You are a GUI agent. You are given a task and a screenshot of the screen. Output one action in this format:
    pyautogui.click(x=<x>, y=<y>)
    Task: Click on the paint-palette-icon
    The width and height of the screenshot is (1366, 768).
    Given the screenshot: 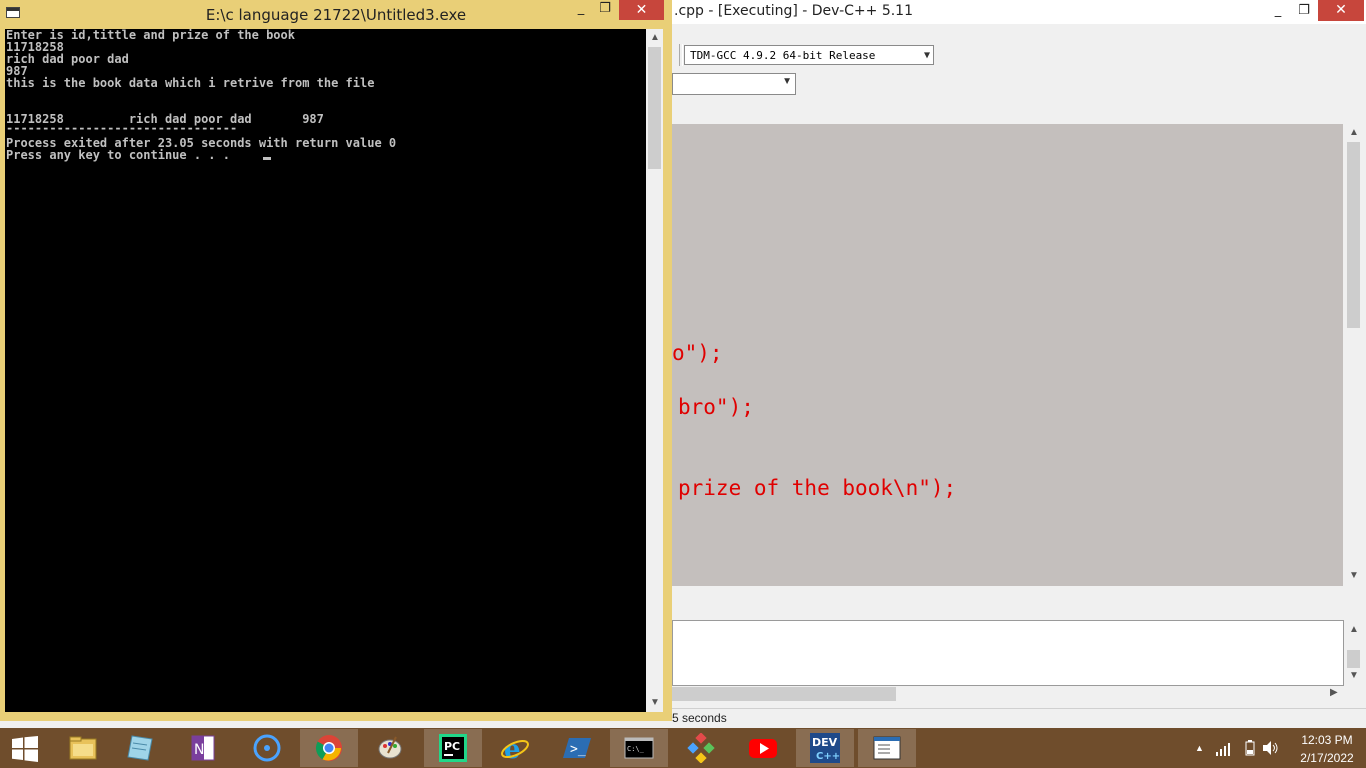 What is the action you would take?
    pyautogui.click(x=390, y=747)
    